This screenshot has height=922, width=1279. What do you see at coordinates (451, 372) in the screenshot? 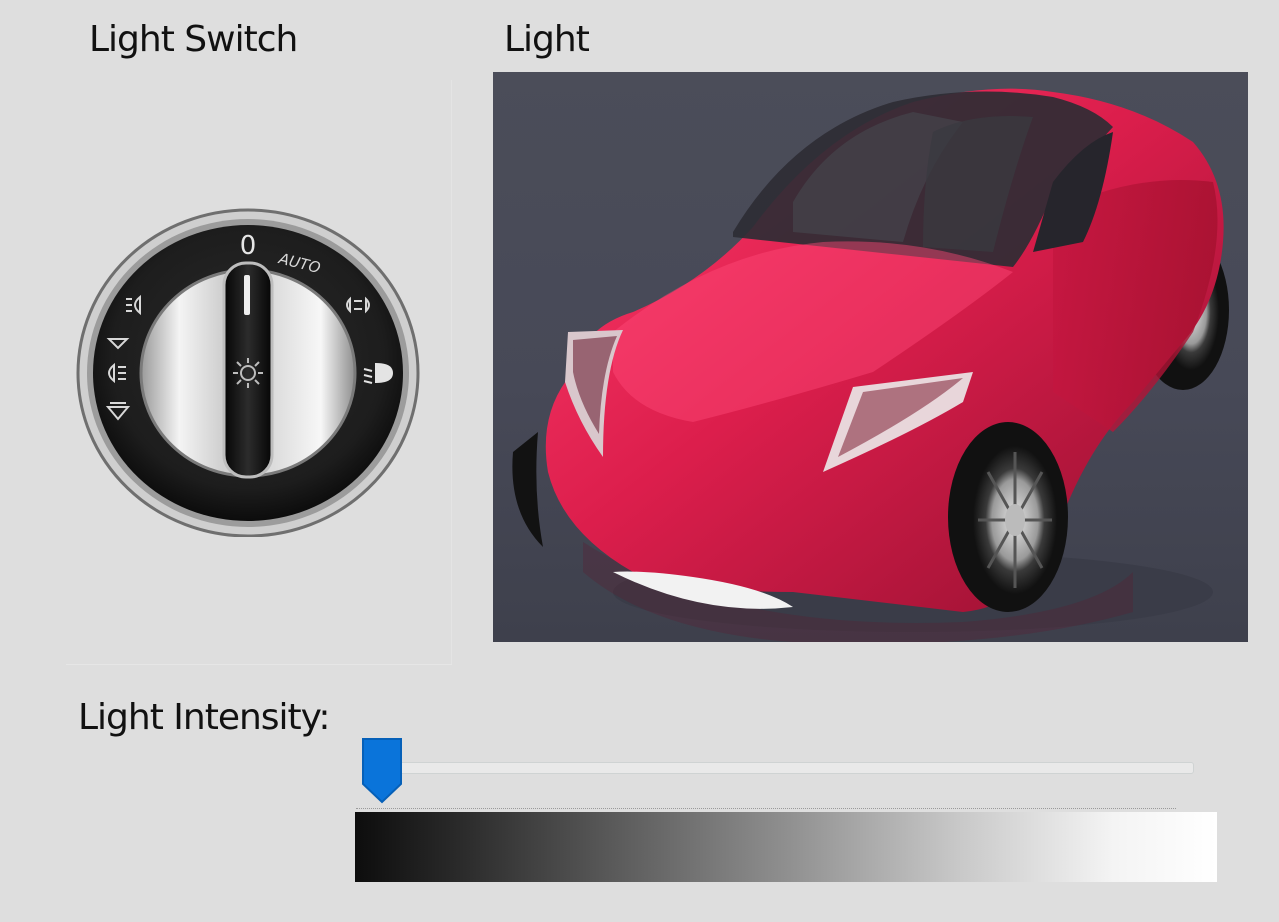
I see `group-divider-vertical` at bounding box center [451, 372].